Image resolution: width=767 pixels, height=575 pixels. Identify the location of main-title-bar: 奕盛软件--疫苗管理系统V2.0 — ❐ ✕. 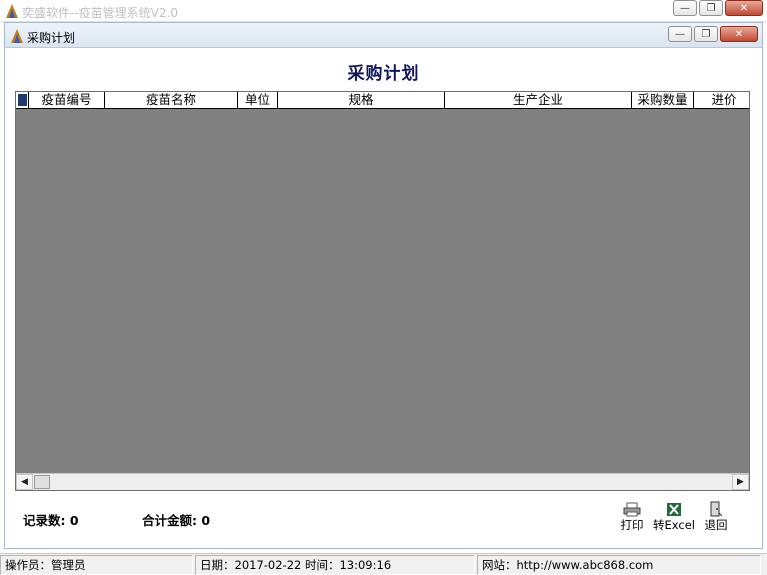
(383, 11).